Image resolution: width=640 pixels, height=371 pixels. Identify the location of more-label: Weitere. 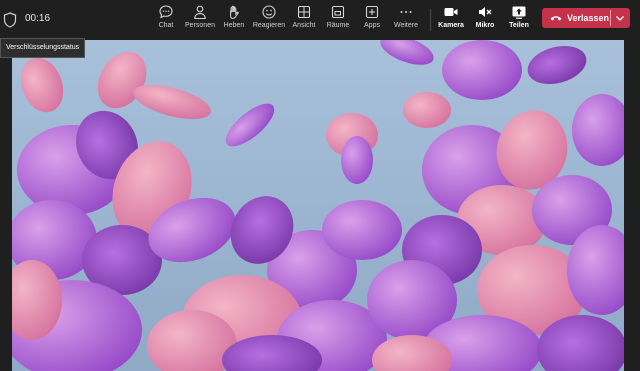
(406, 25).